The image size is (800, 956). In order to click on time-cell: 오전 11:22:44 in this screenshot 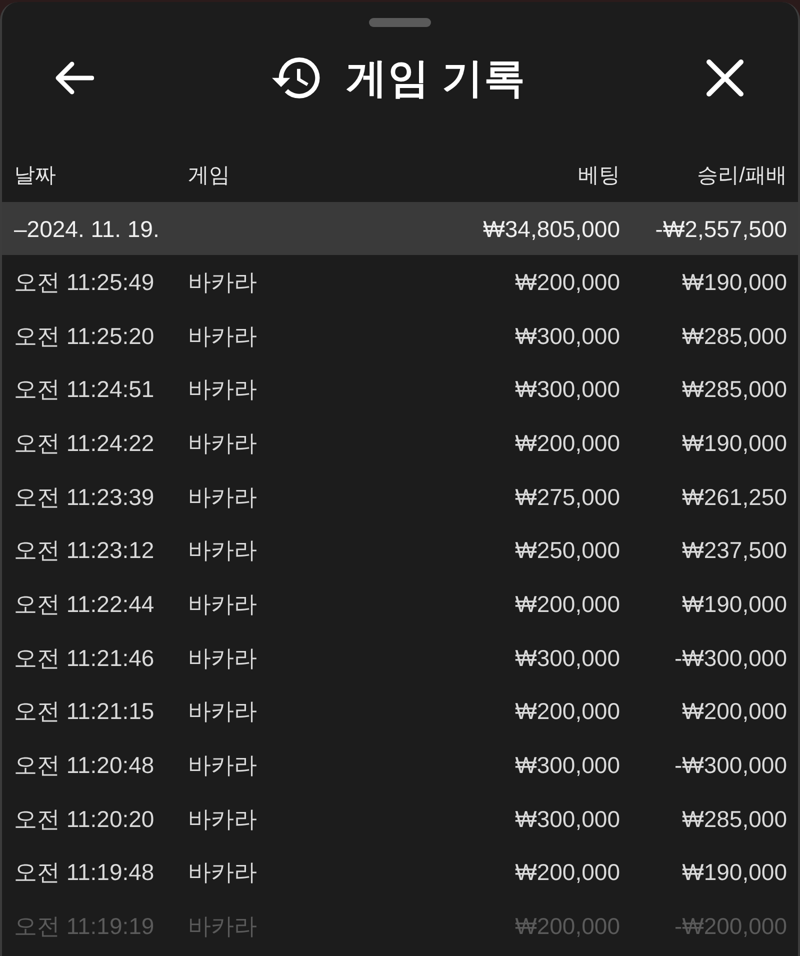, I will do `click(84, 603)`.